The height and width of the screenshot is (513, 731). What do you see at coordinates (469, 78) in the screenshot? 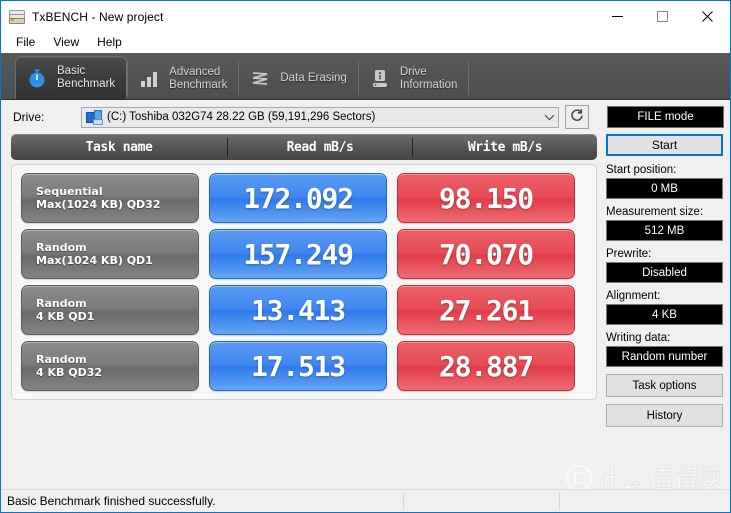
I see `tab-divider` at bounding box center [469, 78].